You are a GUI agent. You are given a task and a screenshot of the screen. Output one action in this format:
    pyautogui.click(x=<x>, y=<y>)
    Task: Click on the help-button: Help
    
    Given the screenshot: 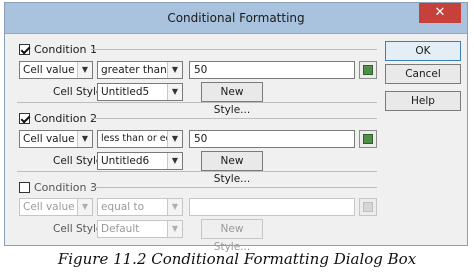 What is the action you would take?
    pyautogui.click(x=423, y=101)
    